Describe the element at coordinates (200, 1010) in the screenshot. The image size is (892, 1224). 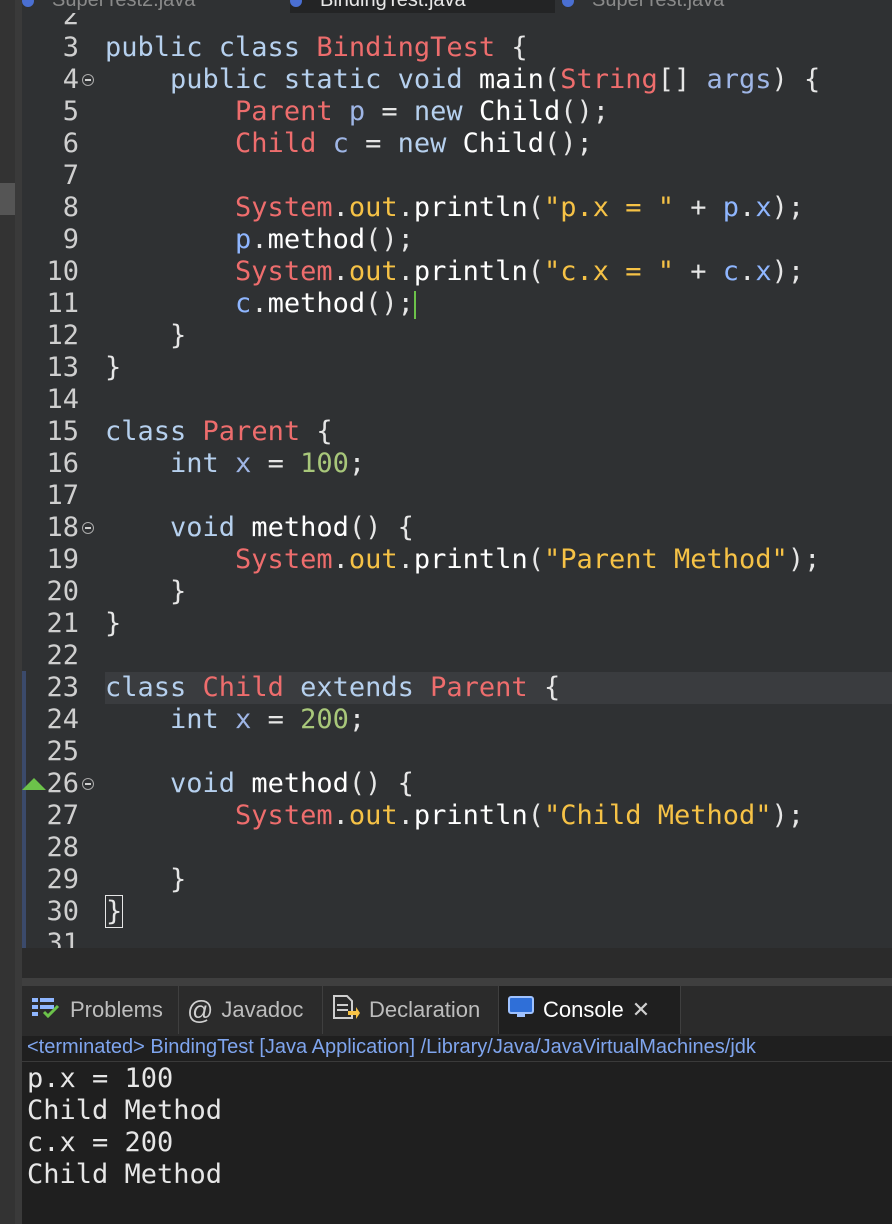
I see `javadoc-icon: @` at that location.